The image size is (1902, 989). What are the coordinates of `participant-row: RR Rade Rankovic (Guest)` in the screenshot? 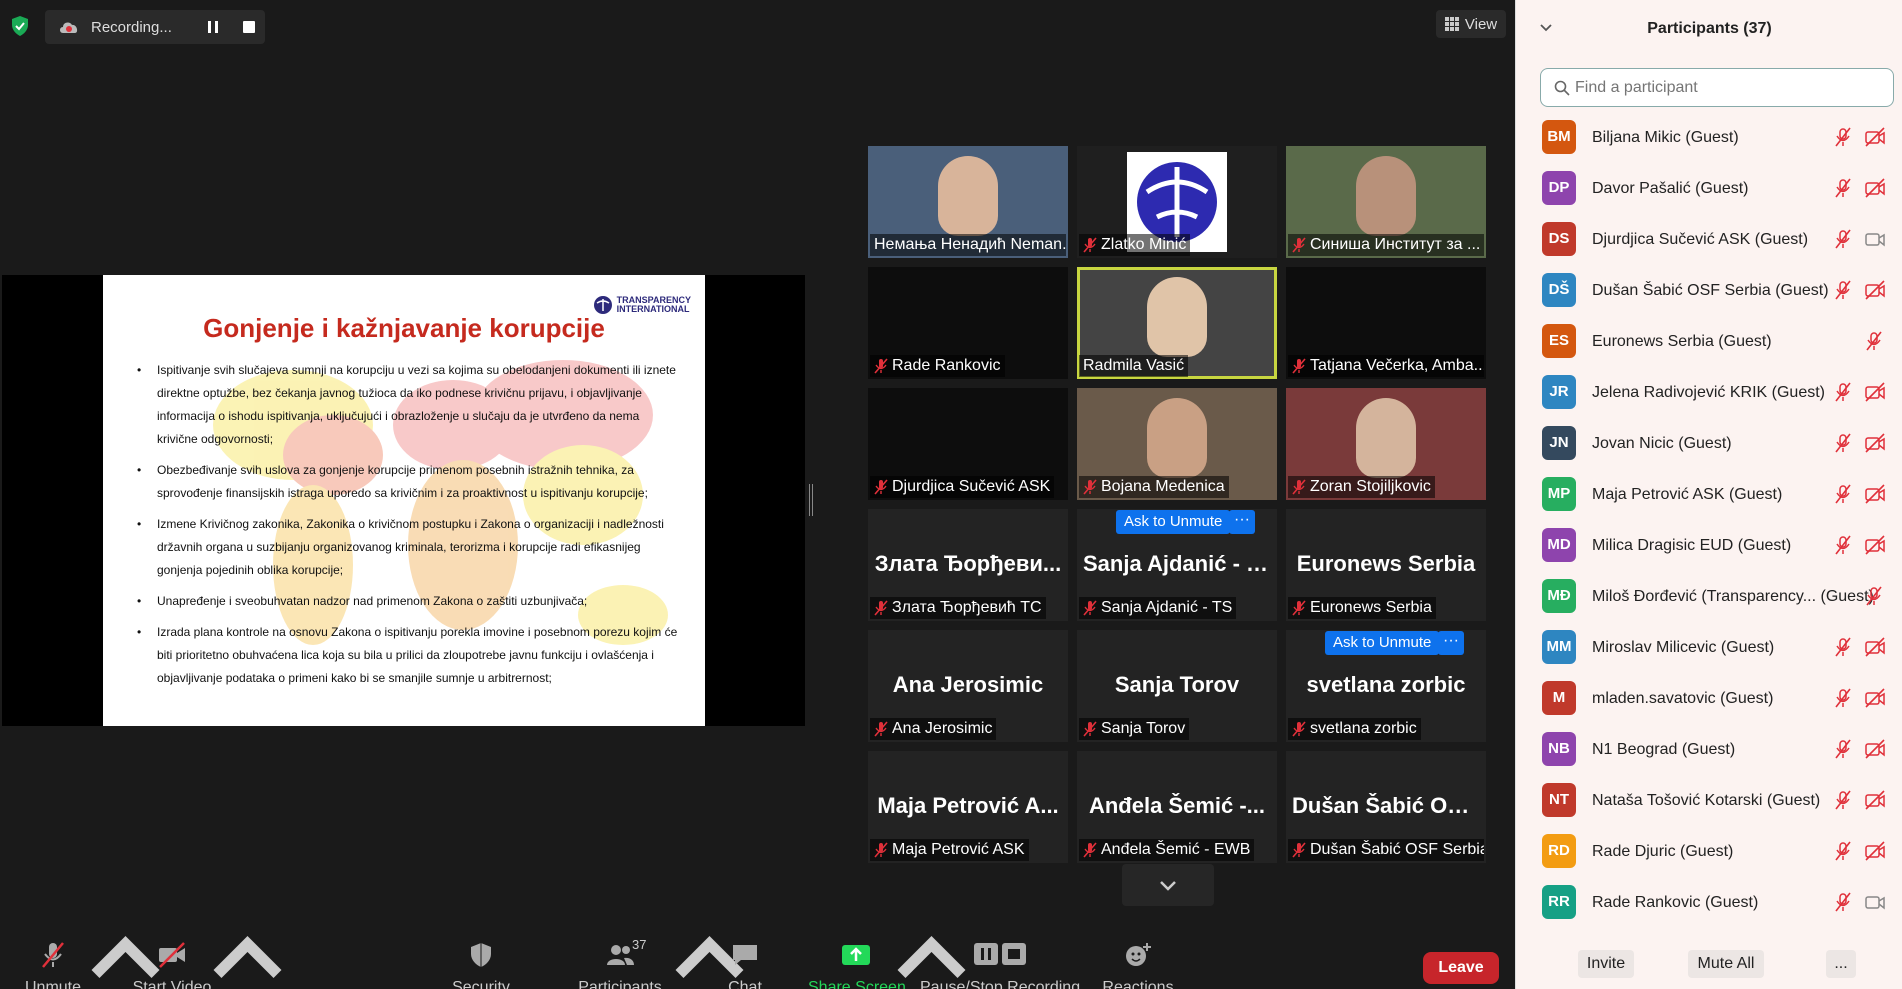 It's located at (1709, 900).